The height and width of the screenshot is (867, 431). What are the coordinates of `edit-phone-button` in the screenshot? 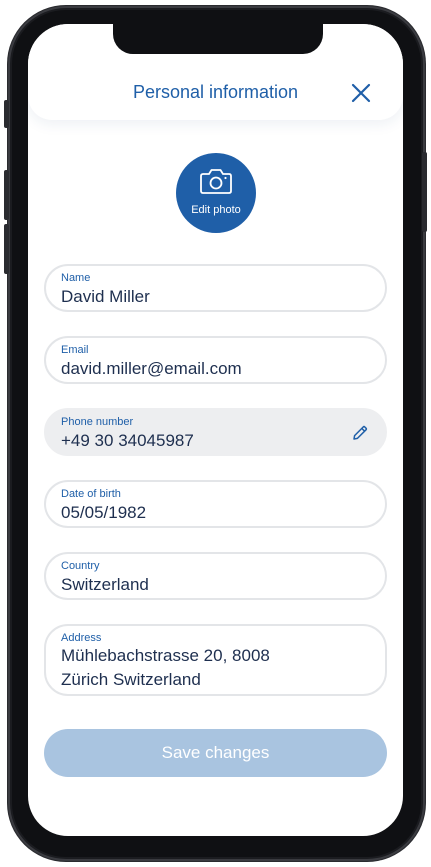 It's located at (360, 433).